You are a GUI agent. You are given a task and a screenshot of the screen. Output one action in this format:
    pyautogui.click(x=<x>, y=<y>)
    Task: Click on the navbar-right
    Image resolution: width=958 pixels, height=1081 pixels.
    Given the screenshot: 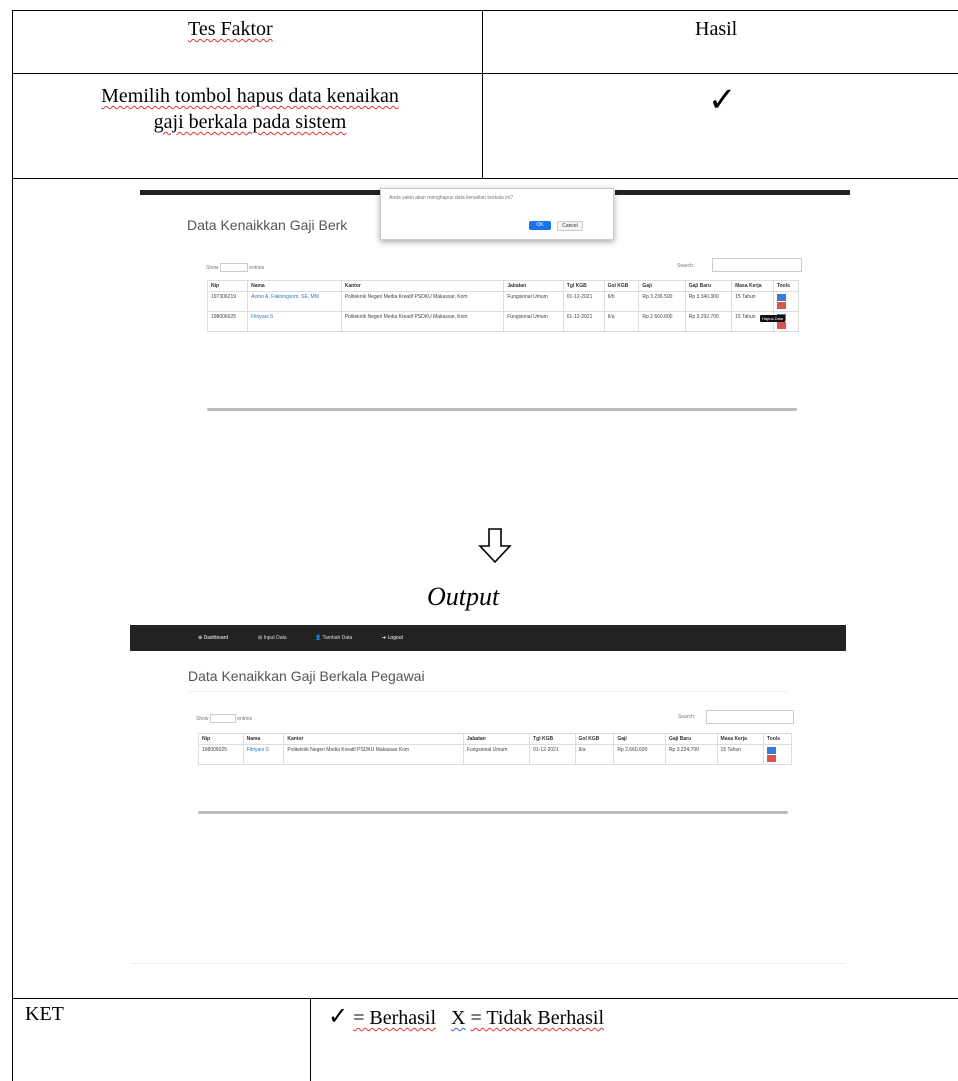 What is the action you would take?
    pyautogui.click(x=732, y=192)
    